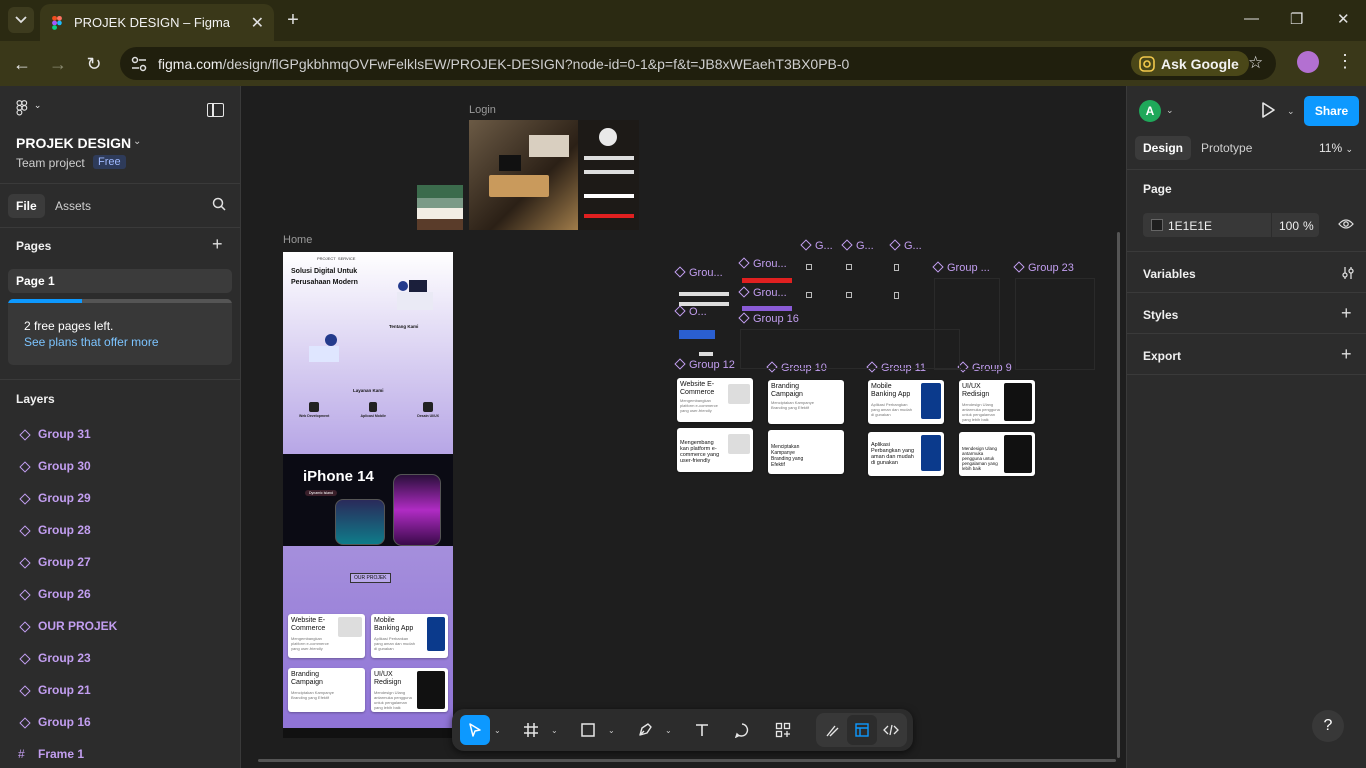 This screenshot has width=1366, height=768. What do you see at coordinates (1328, 726) in the screenshot?
I see `help-button: ?` at bounding box center [1328, 726].